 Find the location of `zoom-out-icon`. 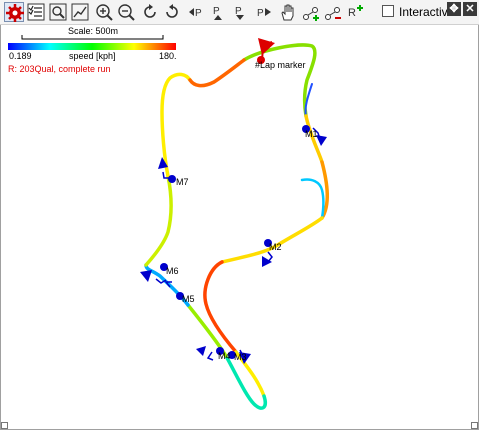

zoom-out-icon is located at coordinates (126, 12).